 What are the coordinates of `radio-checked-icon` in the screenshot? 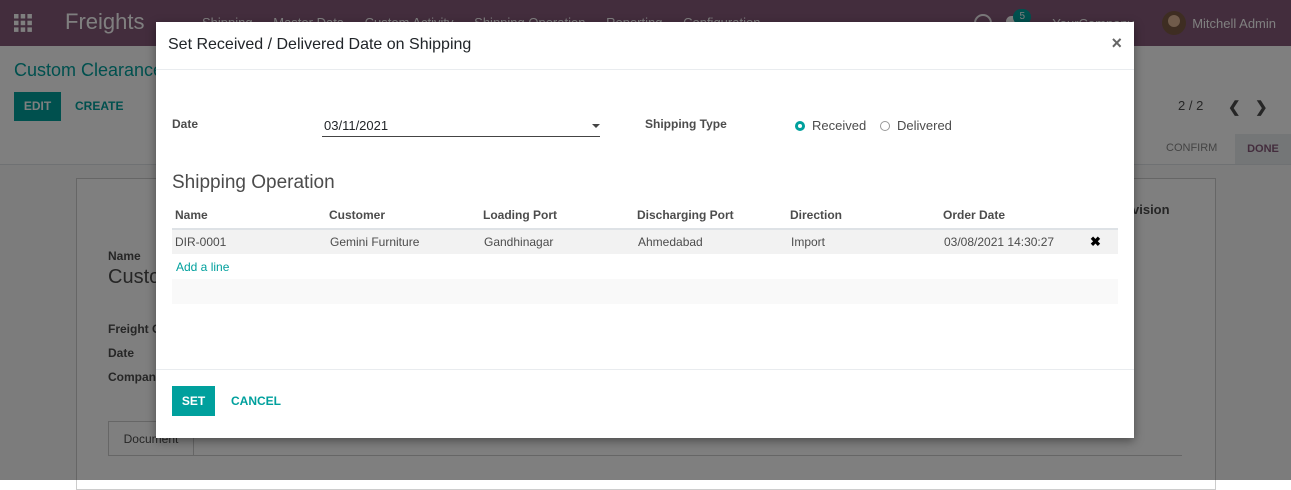 It's located at (800, 125).